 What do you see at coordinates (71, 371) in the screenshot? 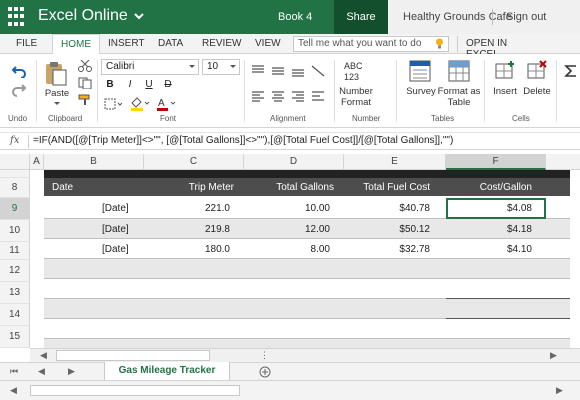
I see `next-sheet-icon: ▶` at bounding box center [71, 371].